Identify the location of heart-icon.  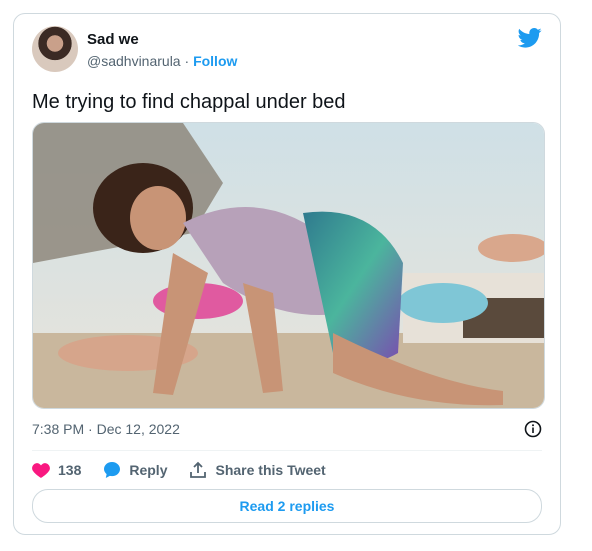
(41, 470).